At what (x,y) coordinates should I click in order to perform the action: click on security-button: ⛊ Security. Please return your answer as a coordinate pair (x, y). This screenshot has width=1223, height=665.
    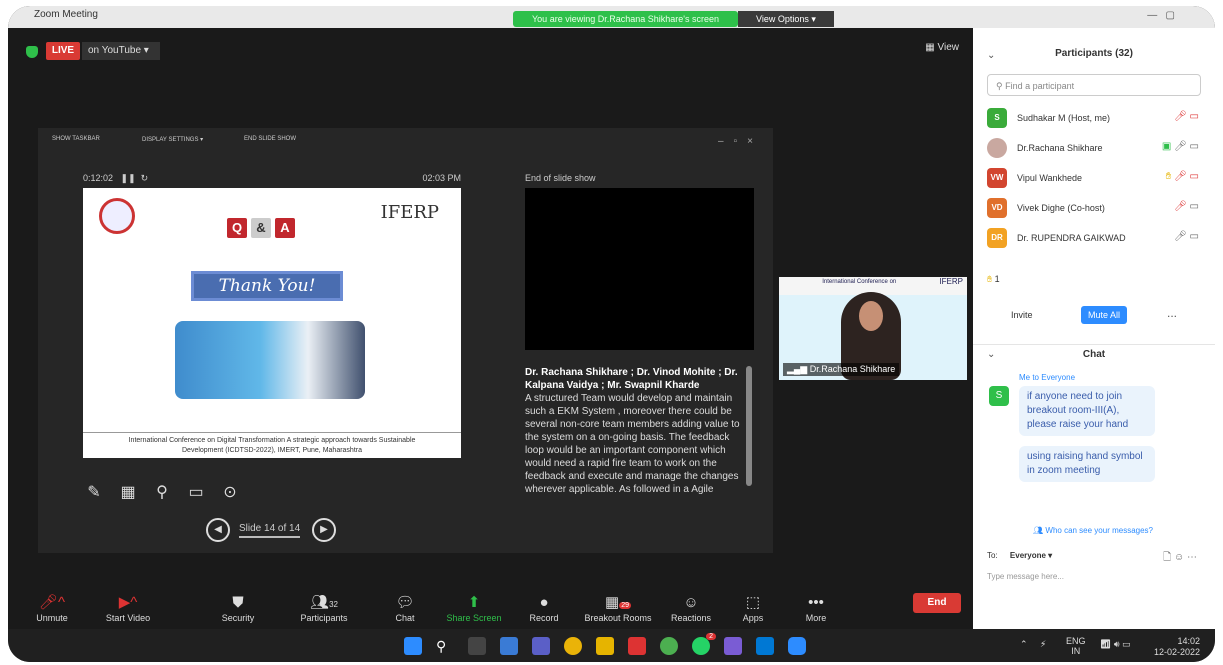
    Looking at the image, I should click on (238, 608).